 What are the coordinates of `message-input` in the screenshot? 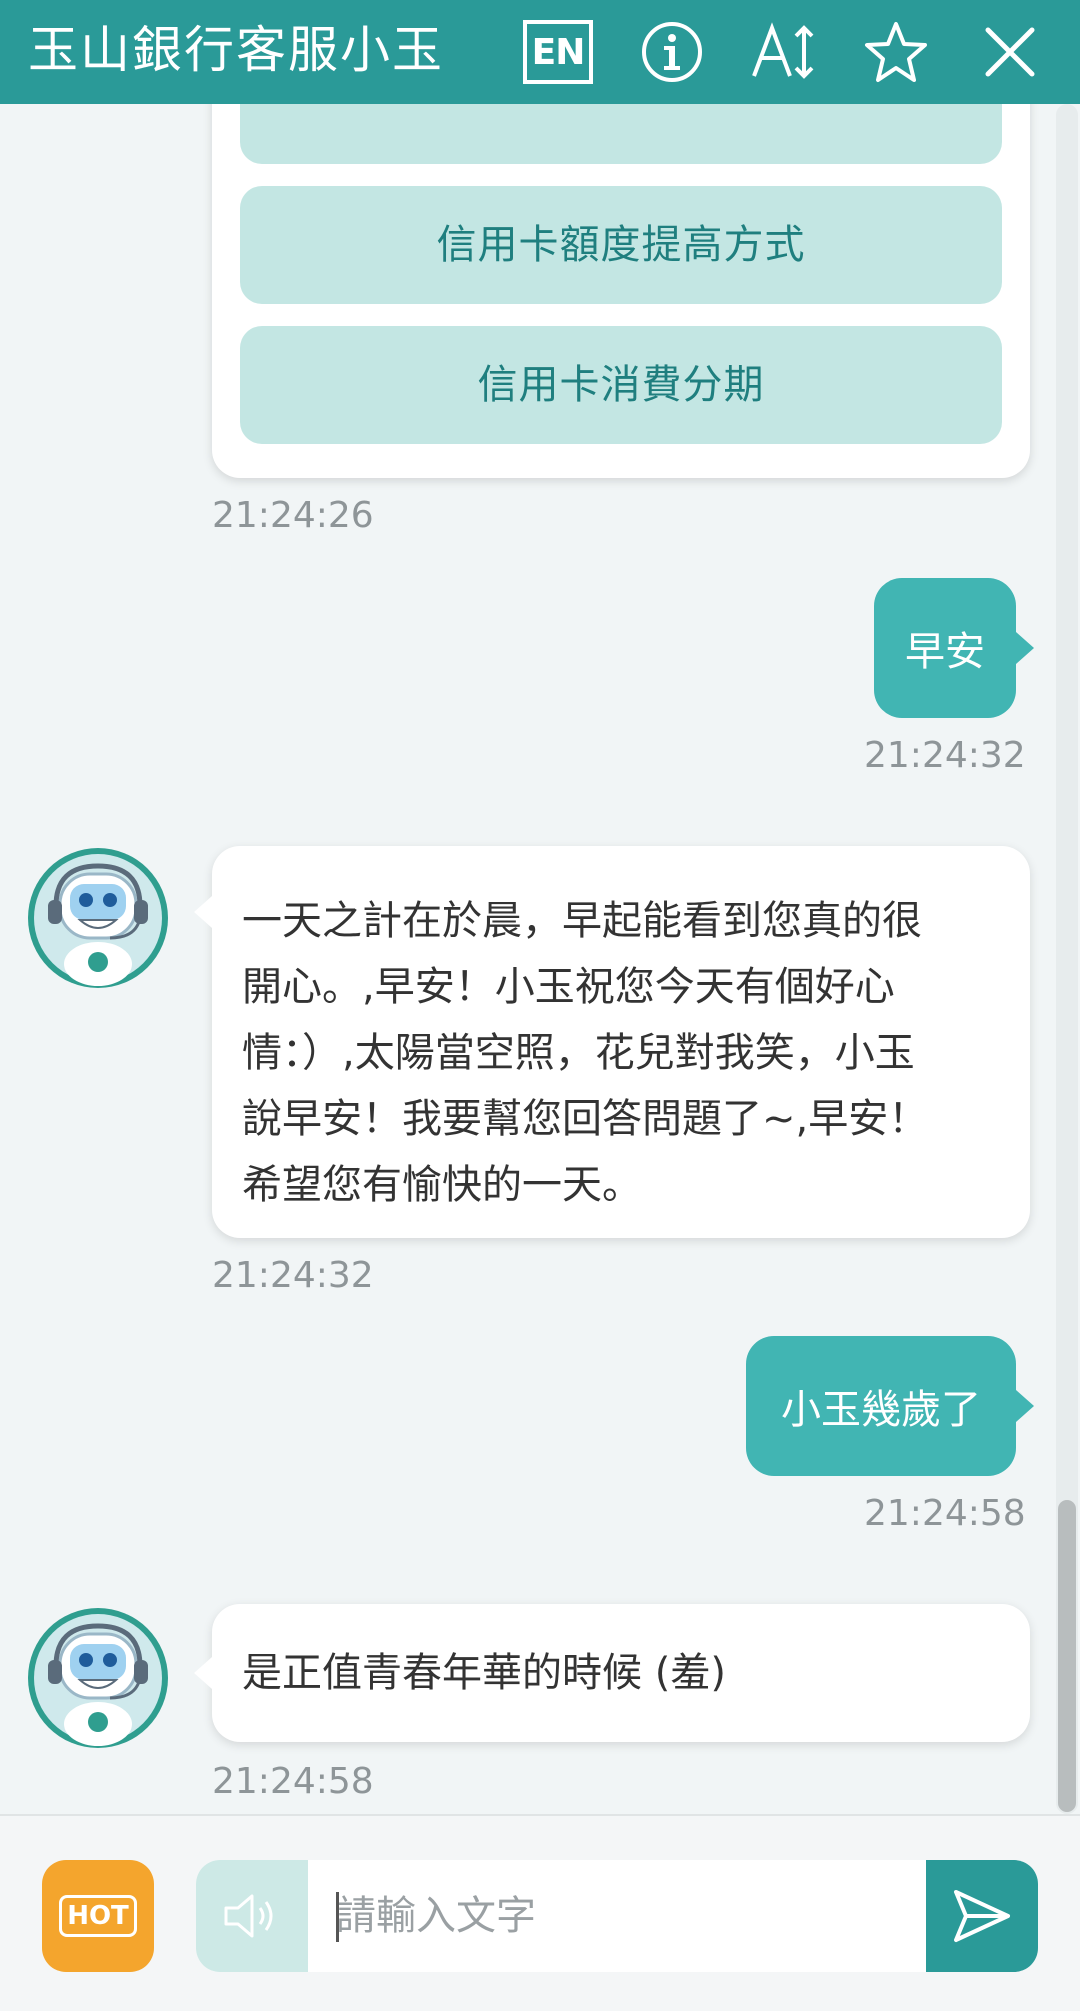 It's located at (617, 1916).